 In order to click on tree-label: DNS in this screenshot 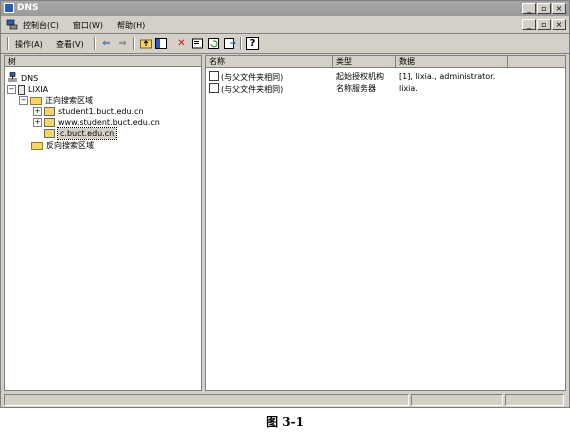, I will do `click(30, 78)`.